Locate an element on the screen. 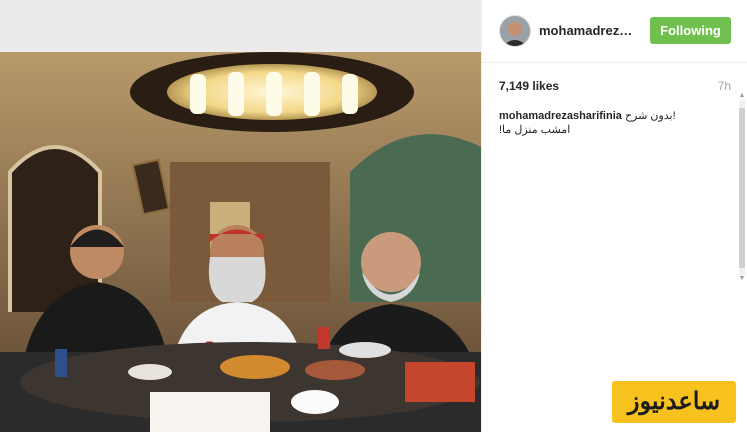  top-band is located at coordinates (240, 26).